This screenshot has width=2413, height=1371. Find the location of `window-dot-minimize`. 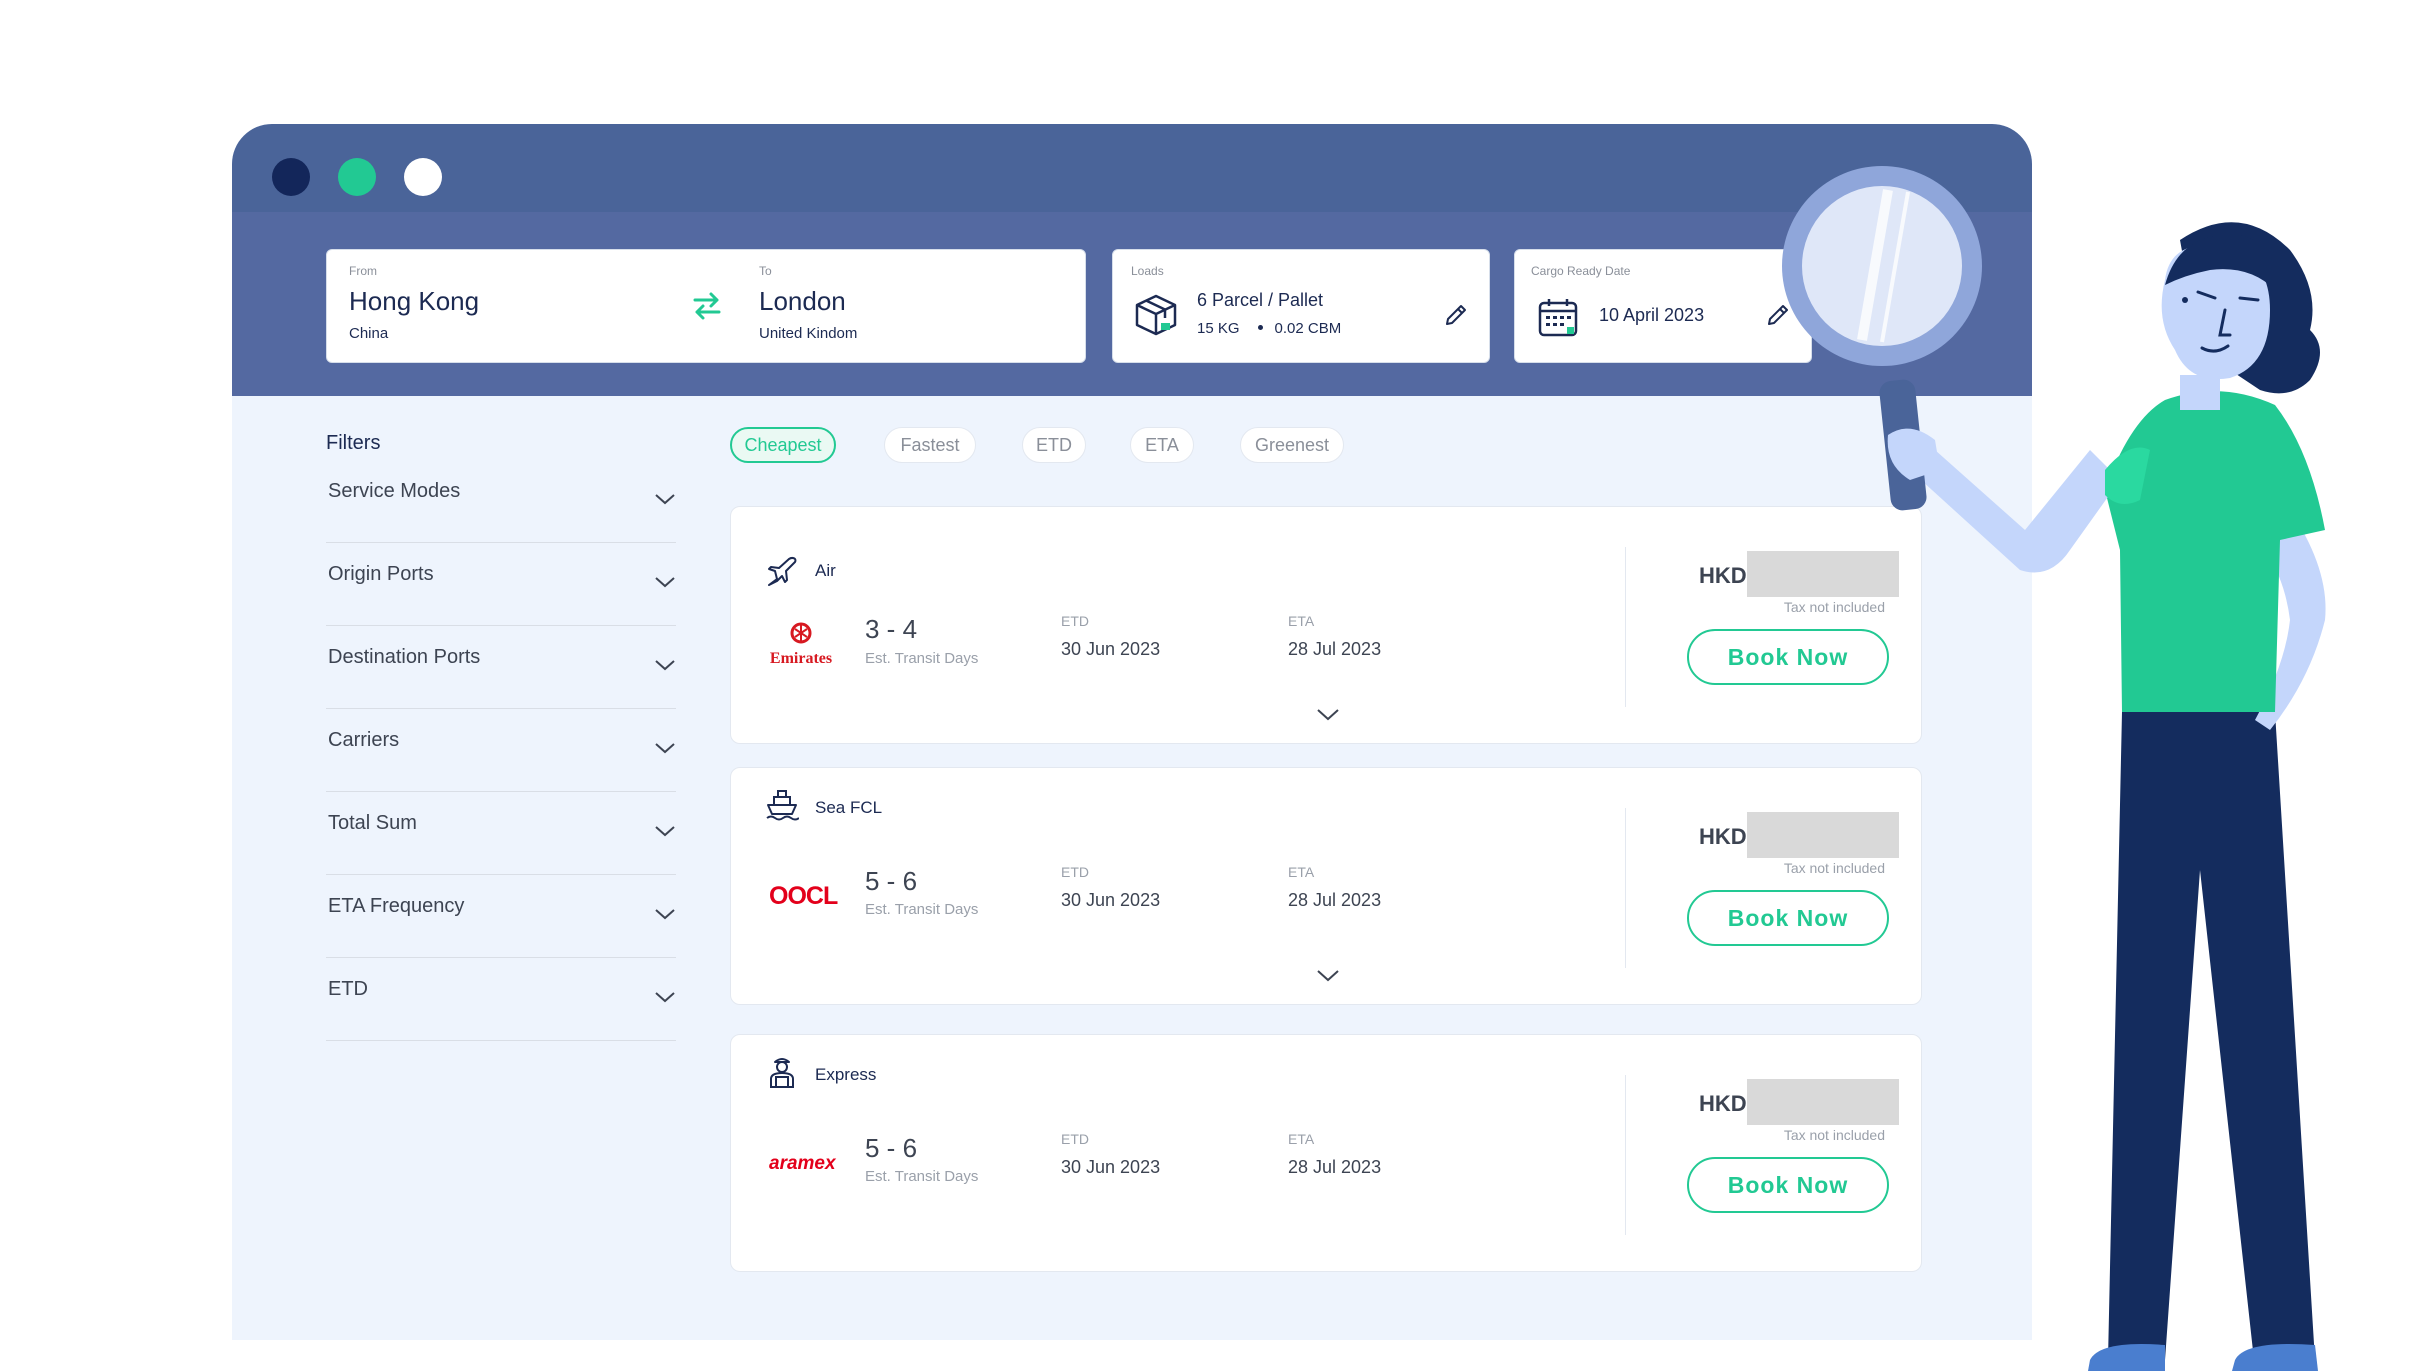

window-dot-minimize is located at coordinates (357, 177).